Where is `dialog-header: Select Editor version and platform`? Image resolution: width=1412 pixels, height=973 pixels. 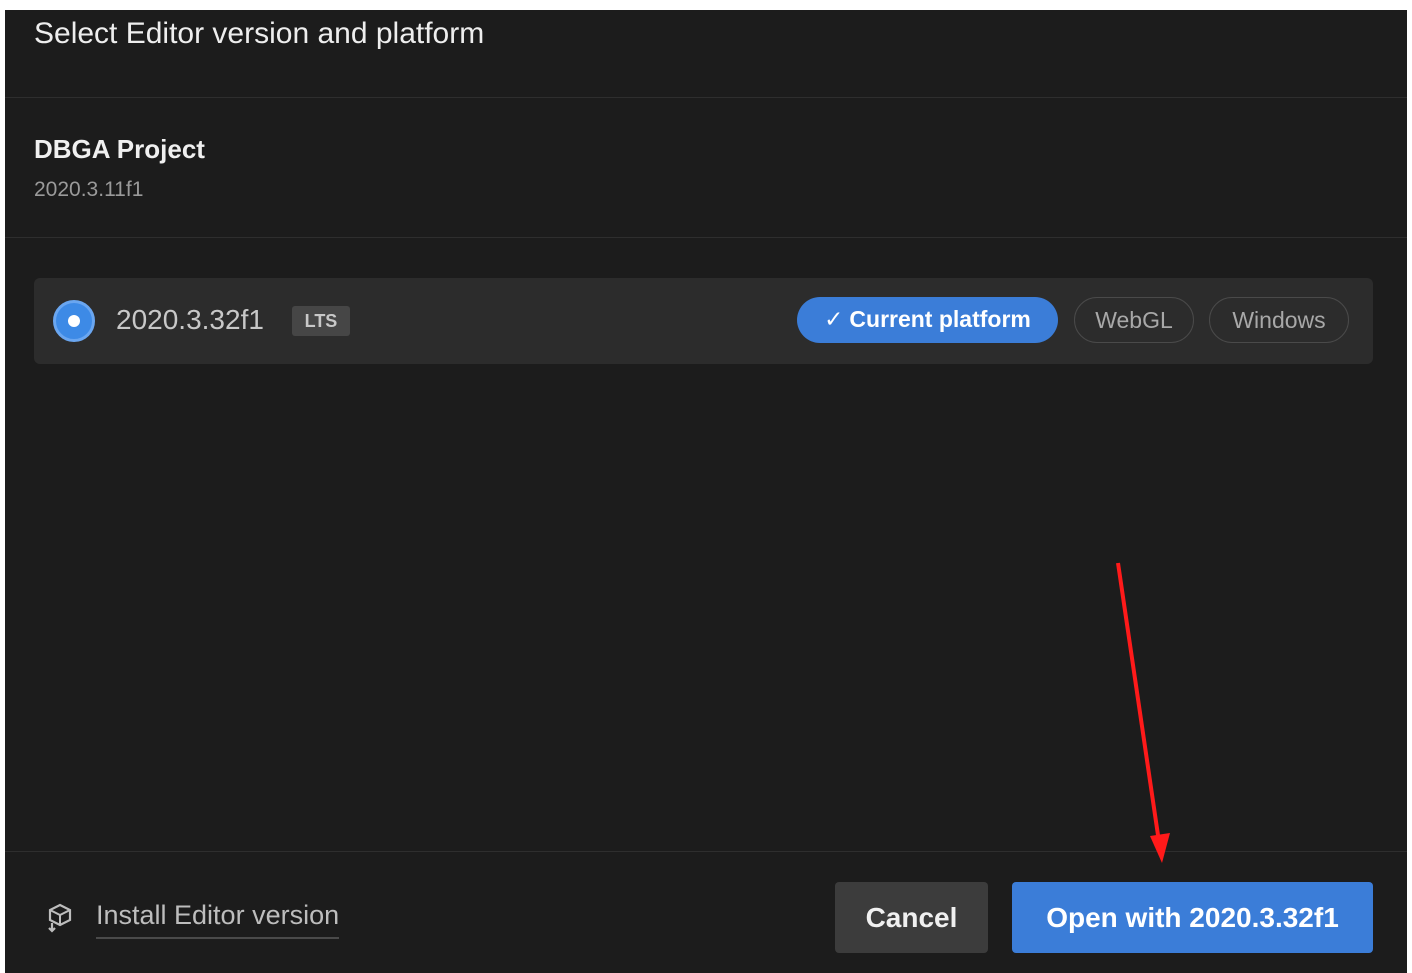 dialog-header: Select Editor version and platform is located at coordinates (706, 54).